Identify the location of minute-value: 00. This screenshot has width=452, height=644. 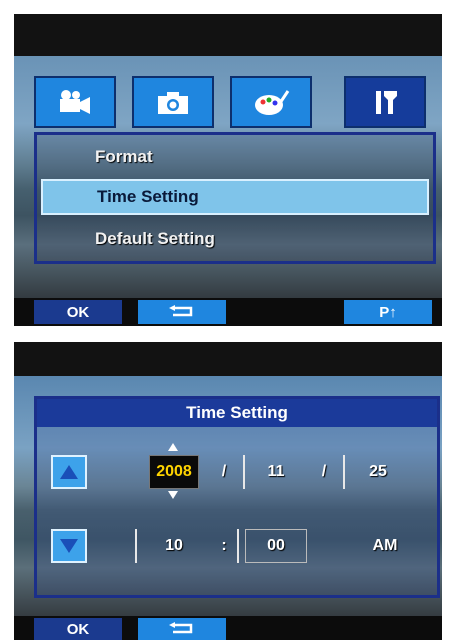
(276, 545).